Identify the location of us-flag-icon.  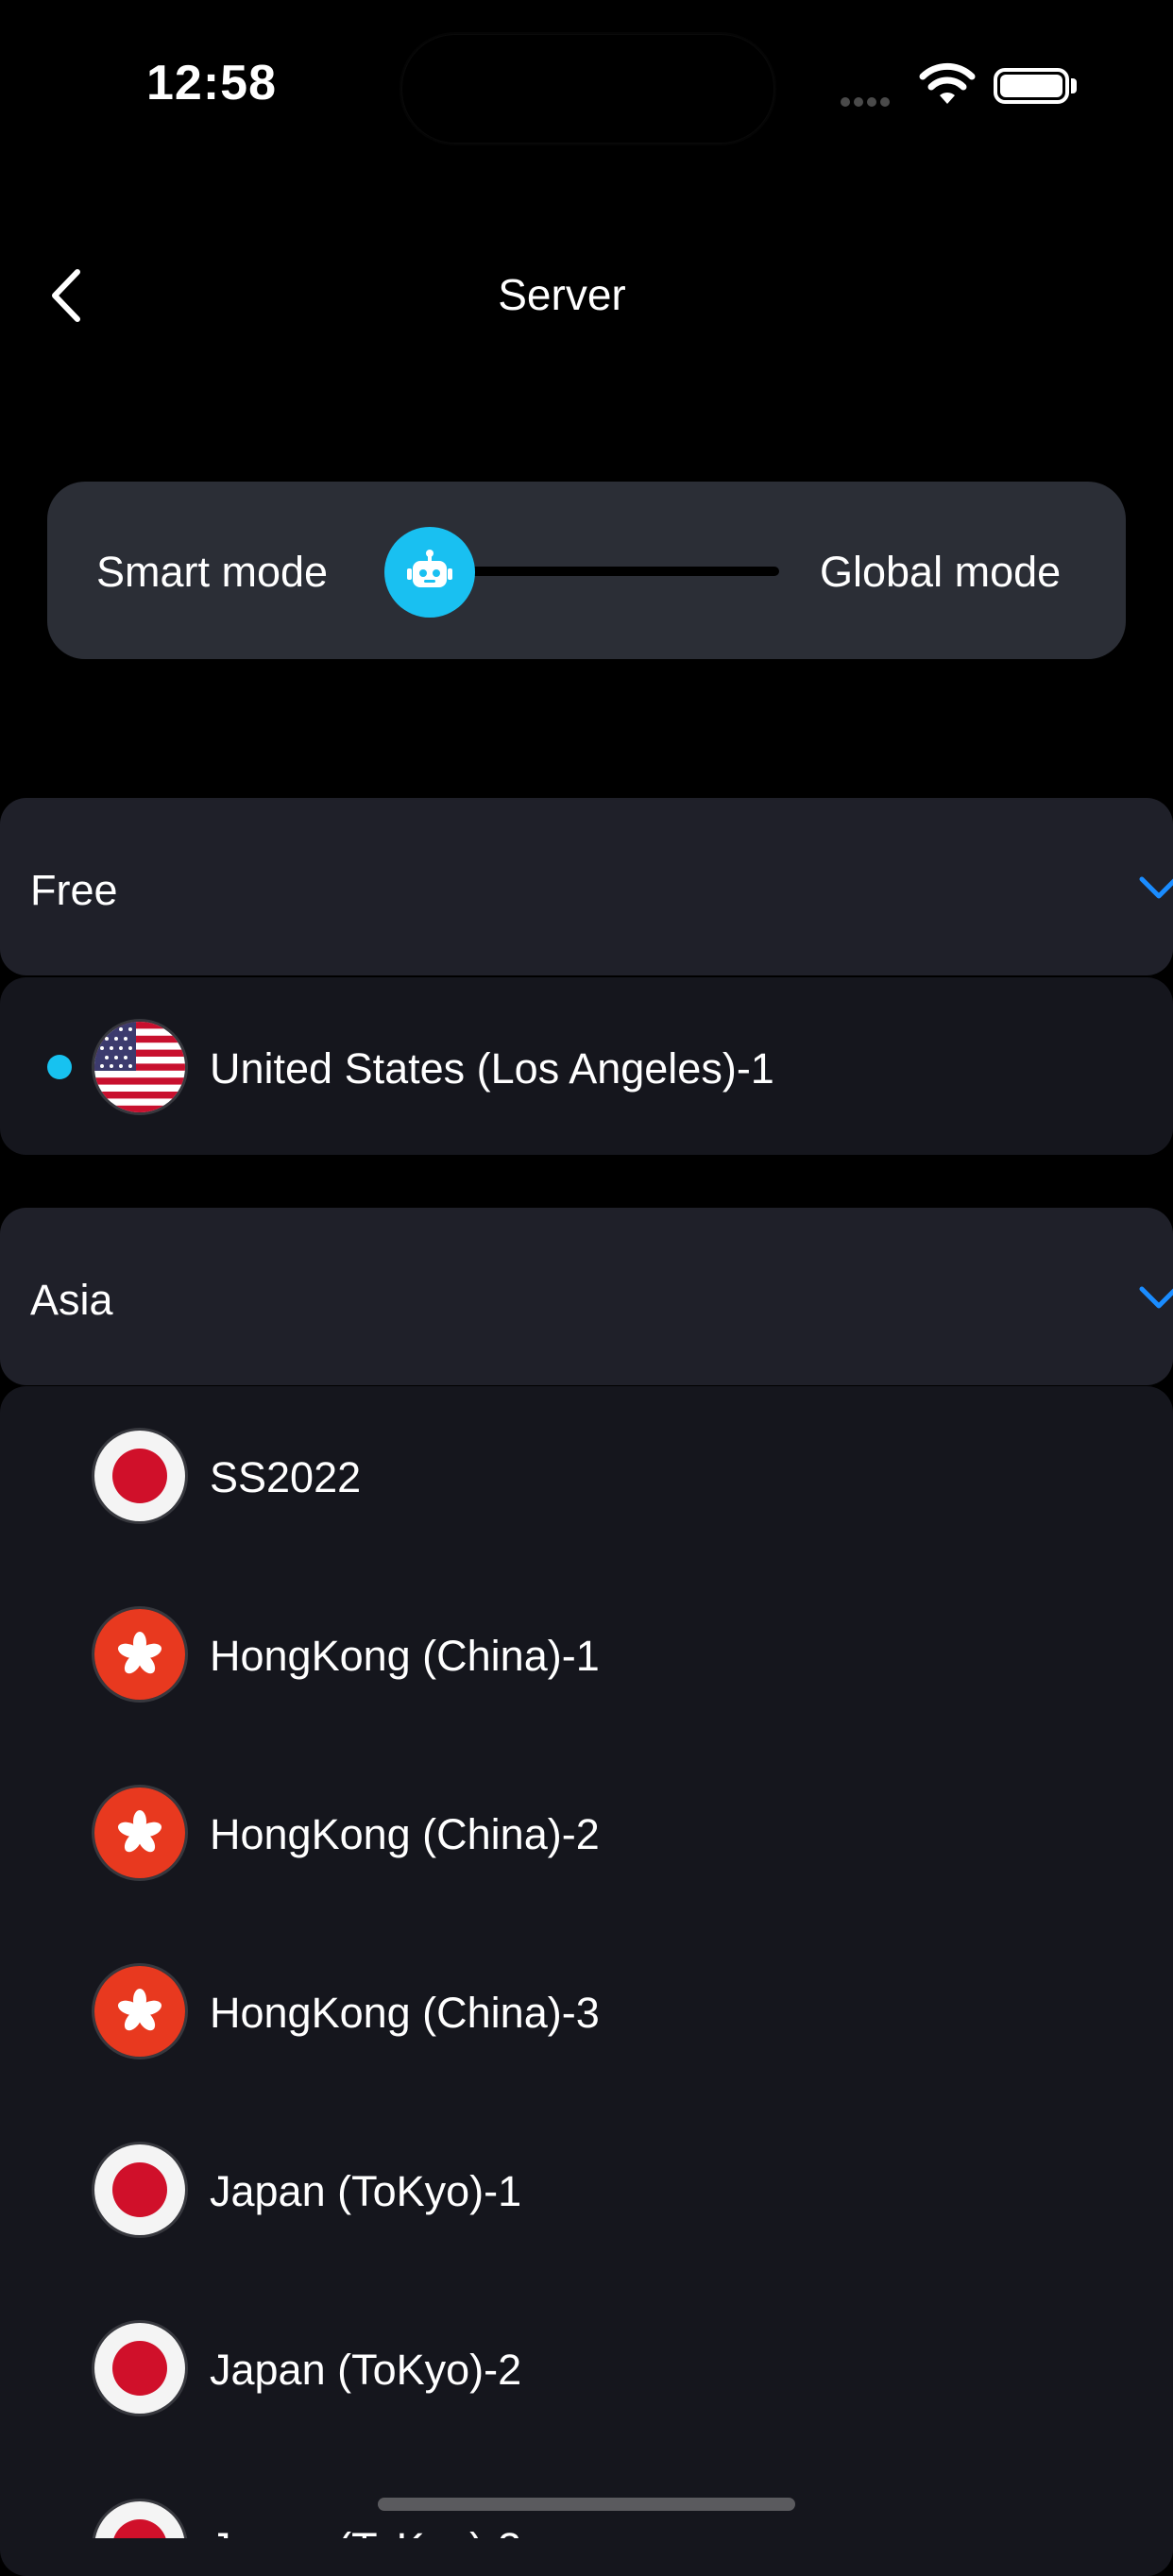
(139, 1067).